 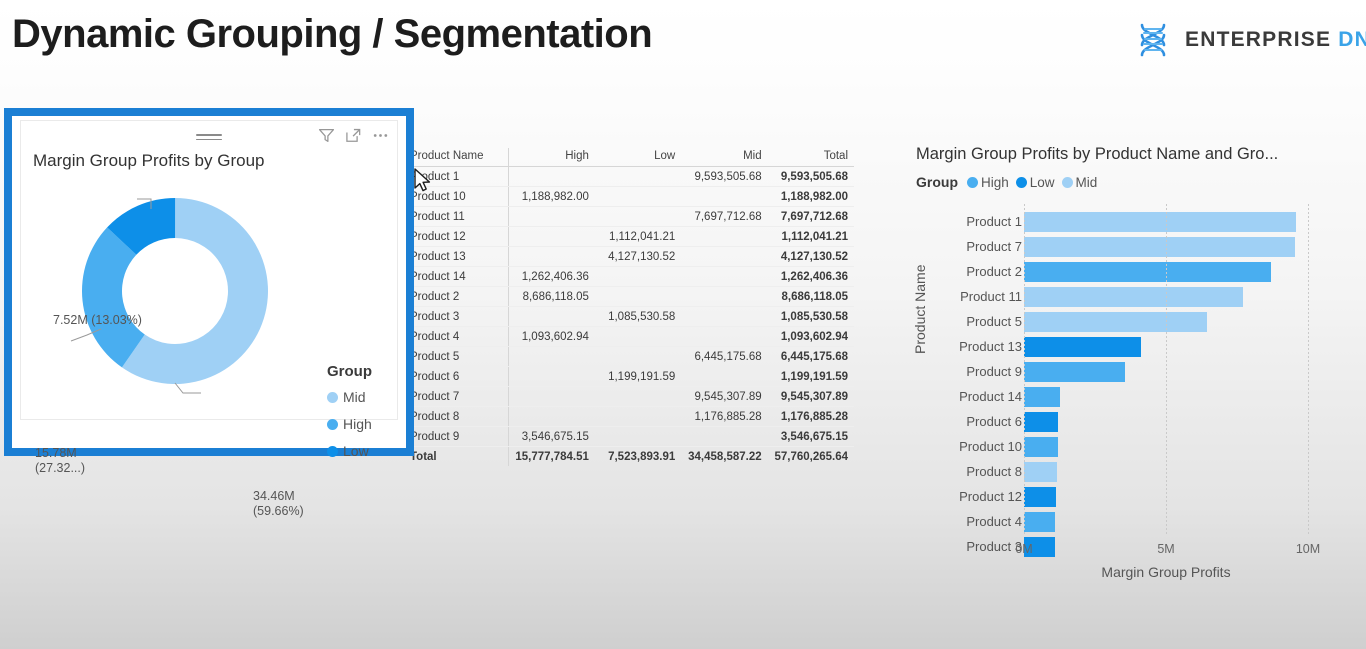 What do you see at coordinates (380, 135) in the screenshot?
I see `more-options-icon` at bounding box center [380, 135].